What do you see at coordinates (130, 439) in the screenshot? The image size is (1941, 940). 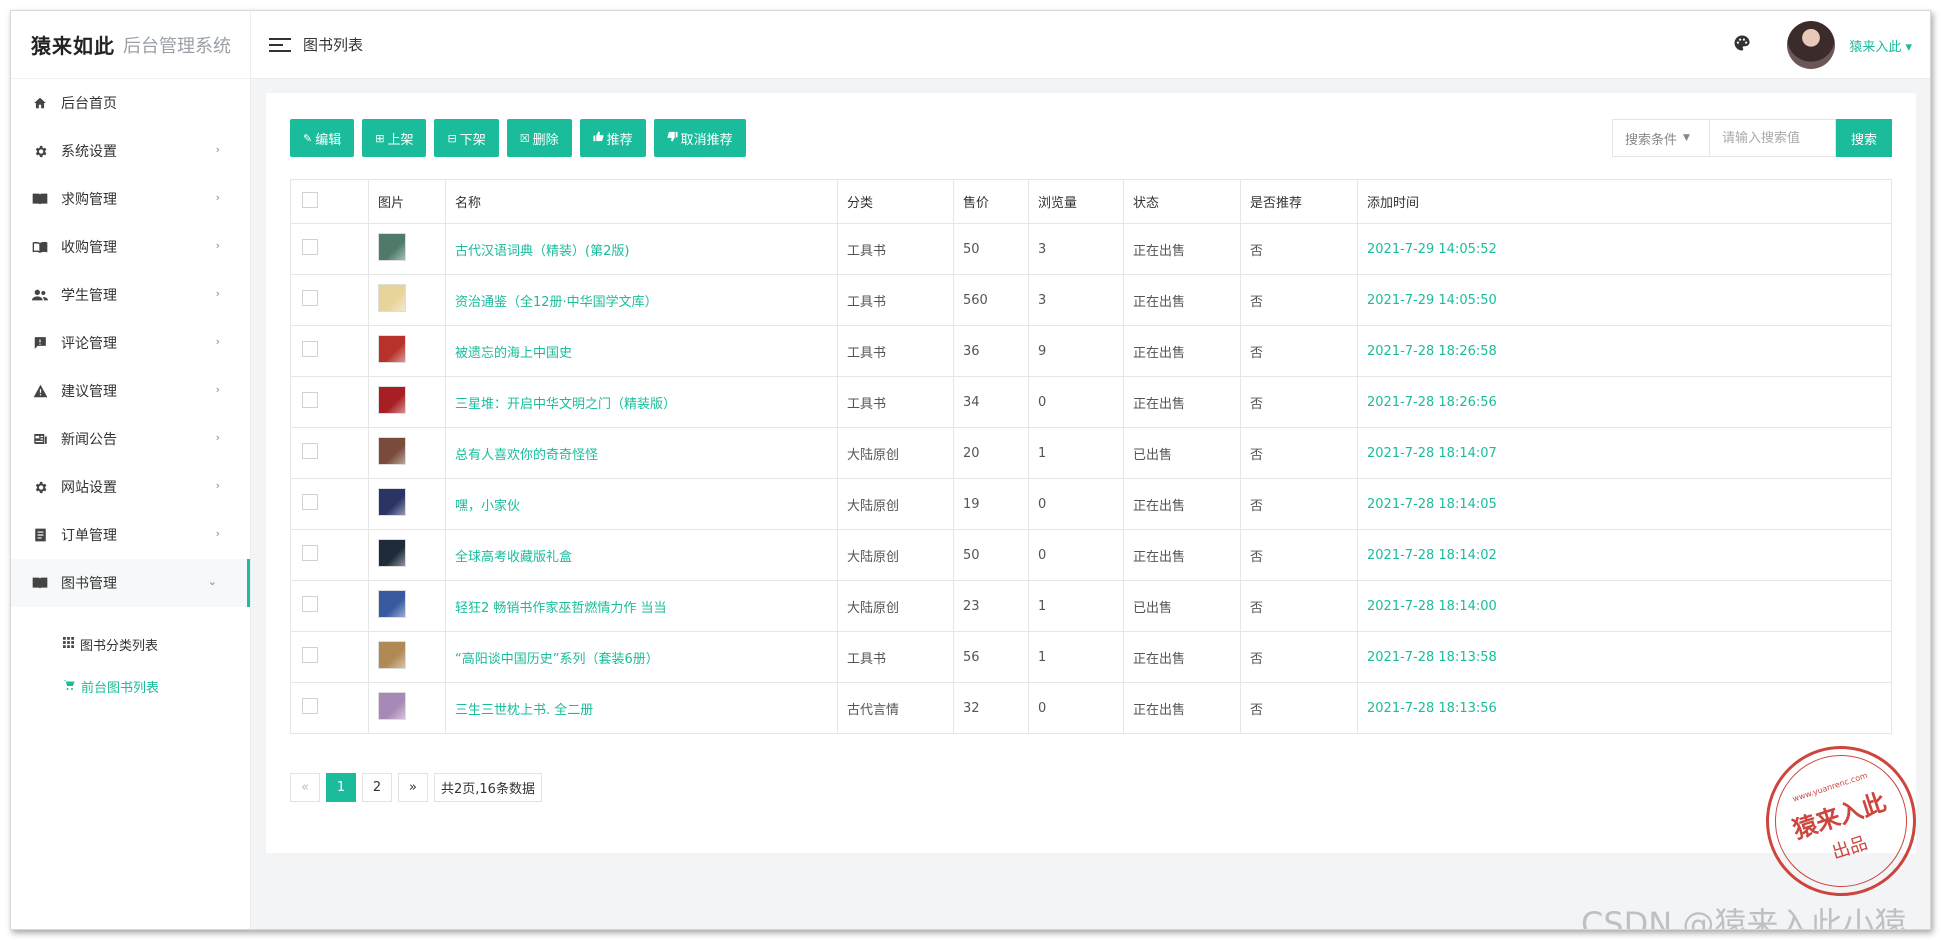 I see `sidebar-item-7: 新闻公告 ›` at bounding box center [130, 439].